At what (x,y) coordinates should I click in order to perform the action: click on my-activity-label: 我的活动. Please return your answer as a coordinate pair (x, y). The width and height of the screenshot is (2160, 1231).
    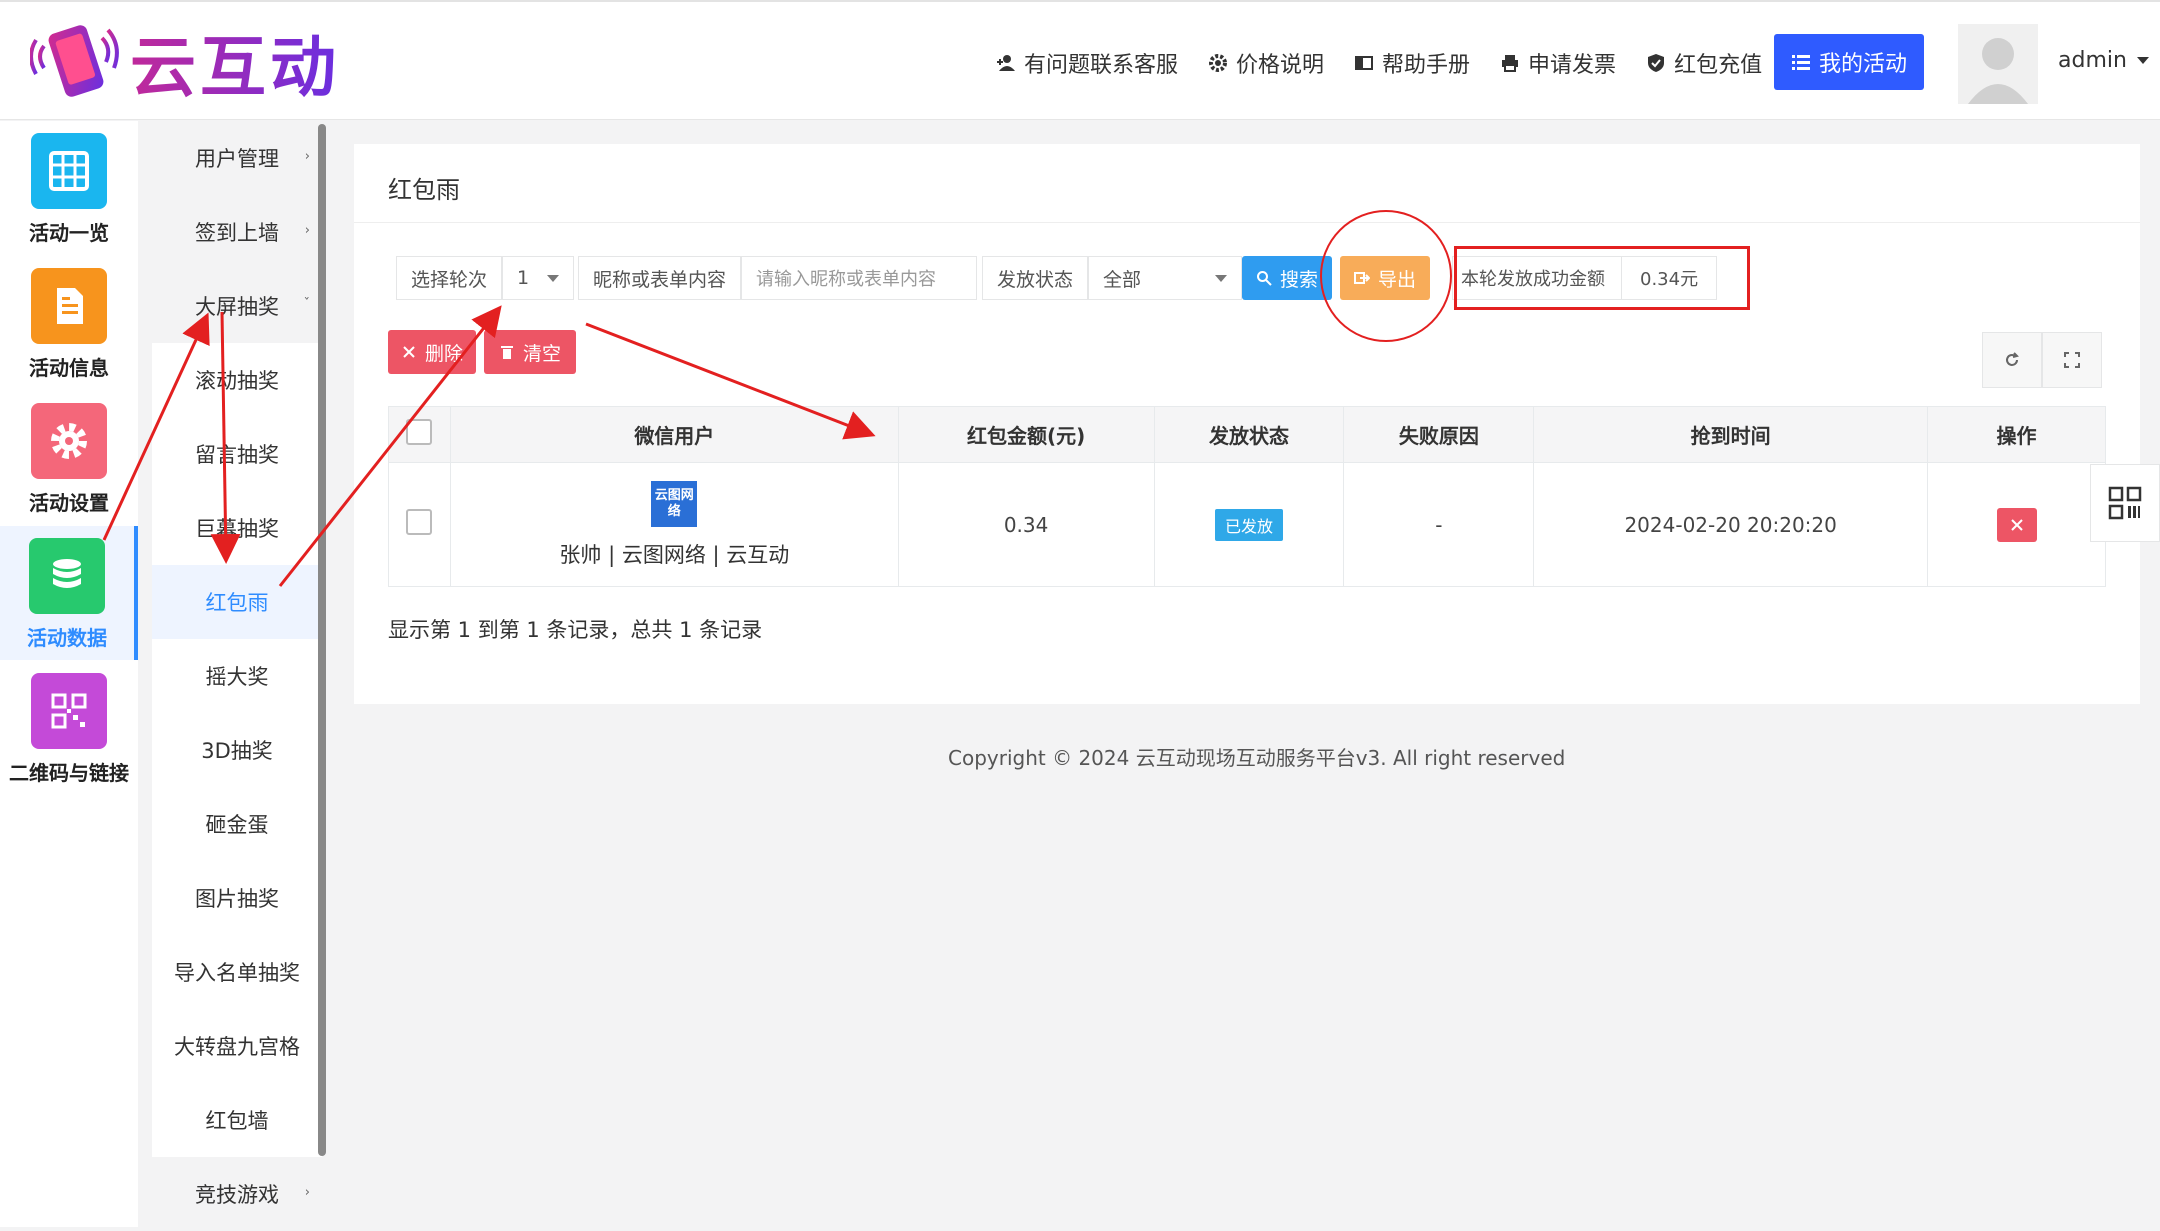
    Looking at the image, I should click on (1862, 63).